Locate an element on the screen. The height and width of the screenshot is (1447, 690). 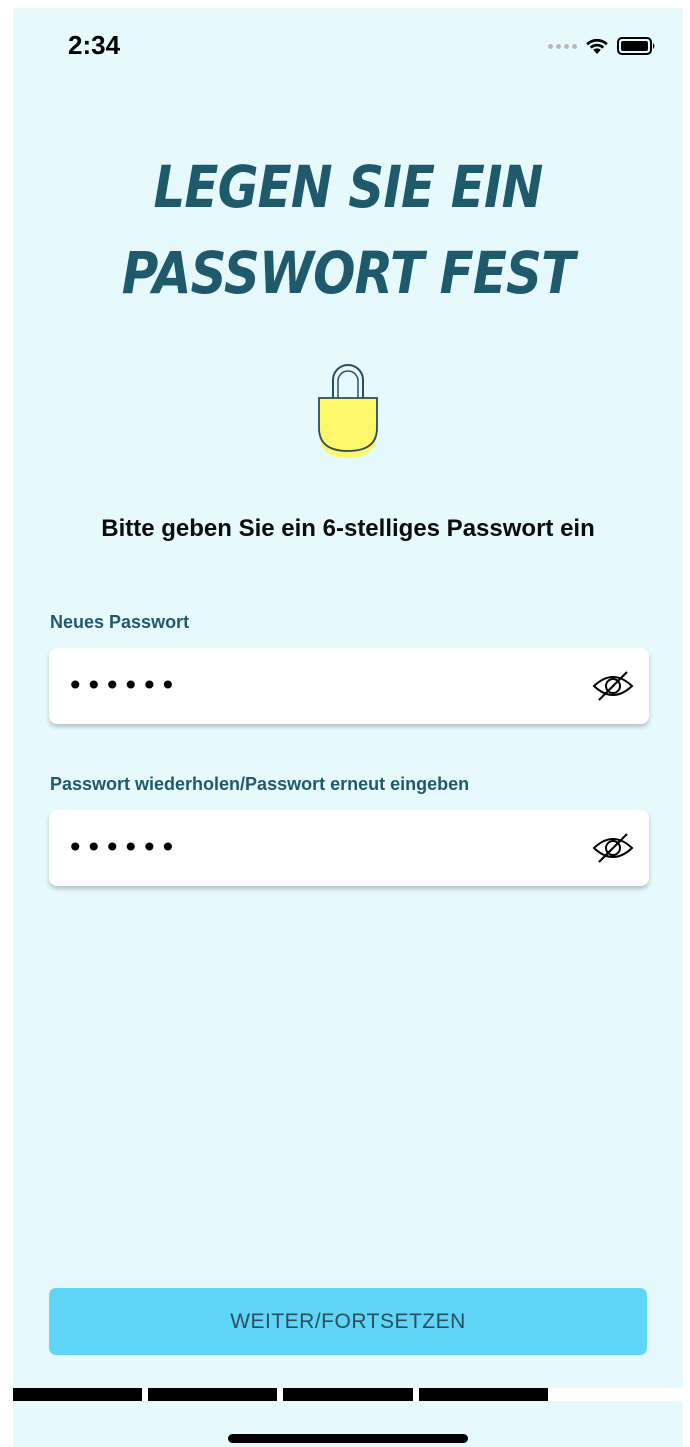
repeat-password-value: •••••• is located at coordinates (122, 848).